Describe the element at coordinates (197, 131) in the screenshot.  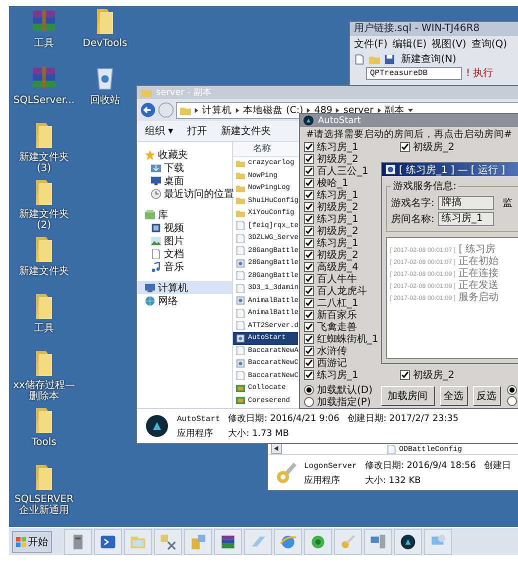
I see `toolbar-button: 打开` at that location.